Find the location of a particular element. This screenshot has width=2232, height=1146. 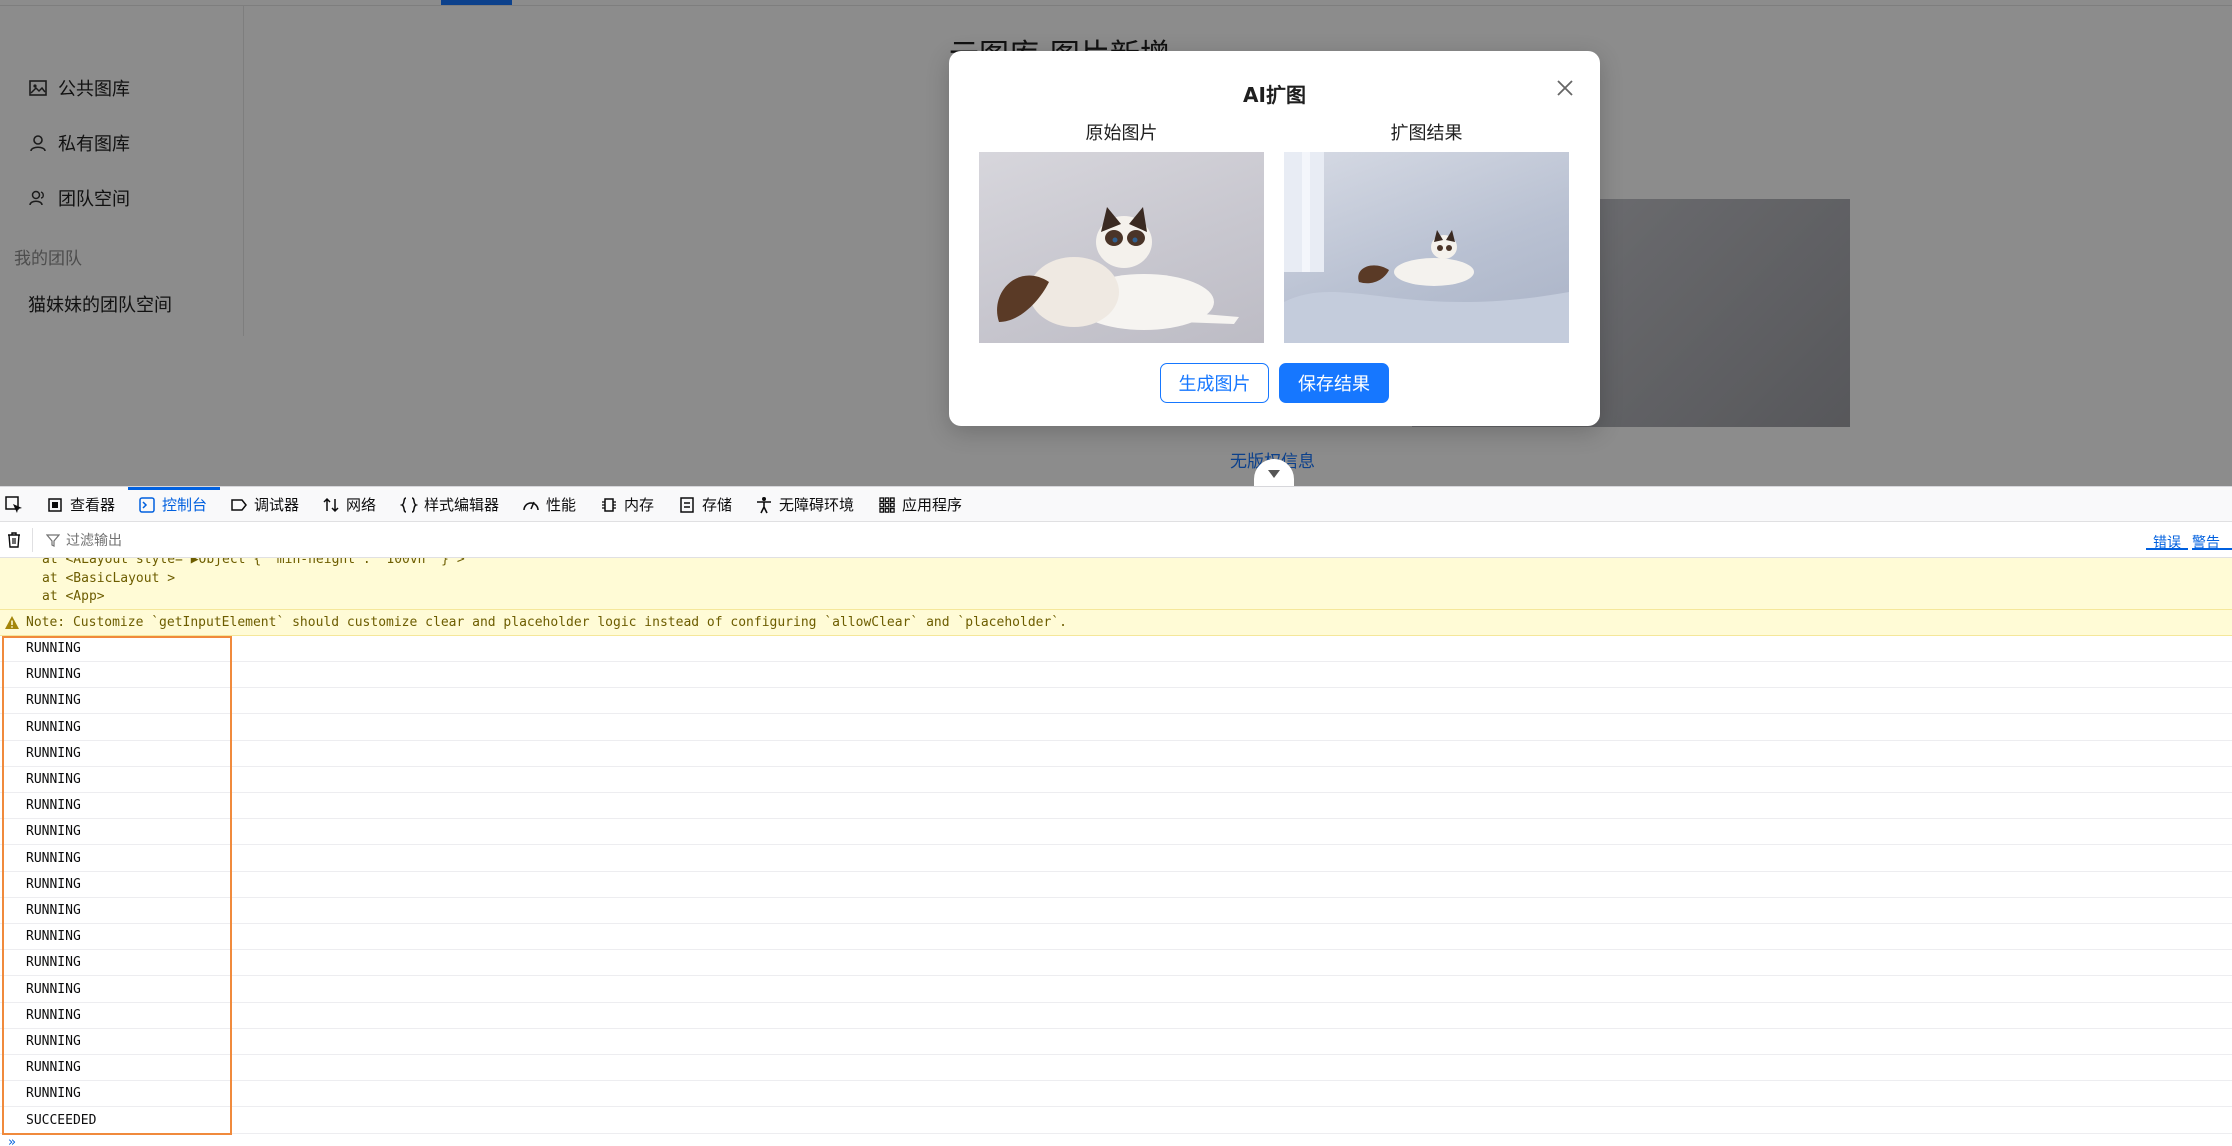

stack-line: at <App> is located at coordinates (73, 596).